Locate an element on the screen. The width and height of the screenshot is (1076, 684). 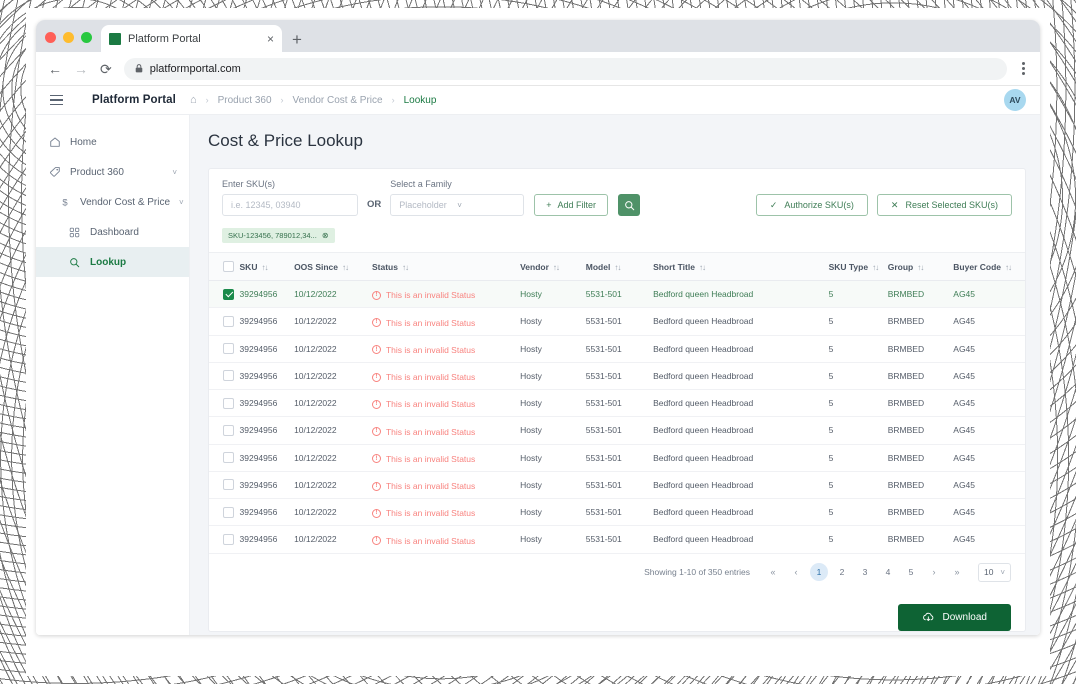
menu-toggle-icon is located at coordinates (56, 100).